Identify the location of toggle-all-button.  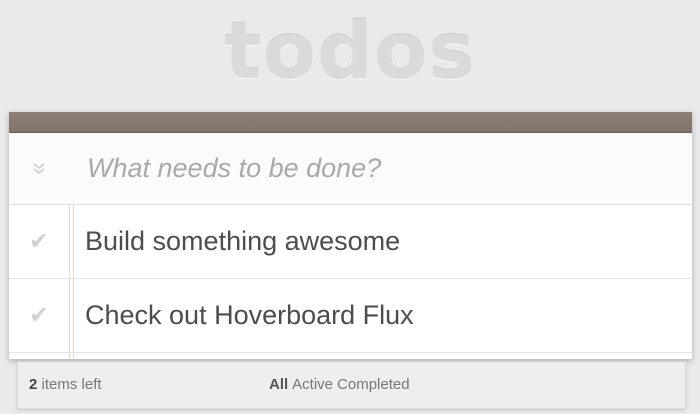
(39, 168).